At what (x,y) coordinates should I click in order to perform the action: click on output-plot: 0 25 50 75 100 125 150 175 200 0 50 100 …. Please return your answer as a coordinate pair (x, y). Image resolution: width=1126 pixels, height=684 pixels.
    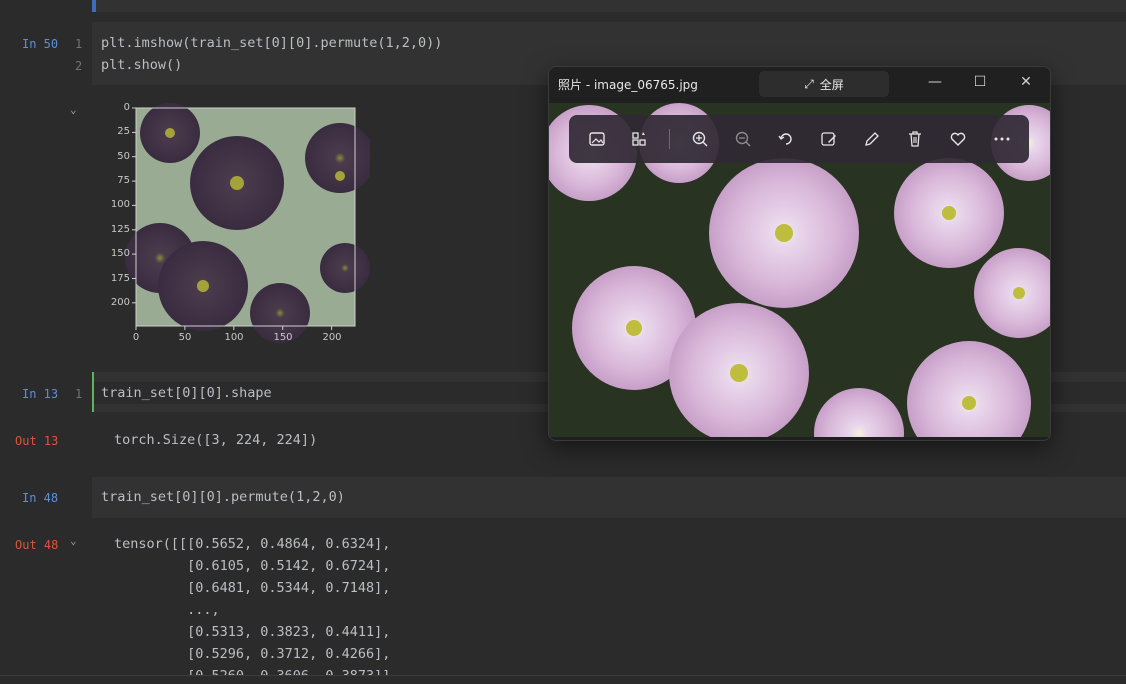
    Looking at the image, I should click on (237, 223).